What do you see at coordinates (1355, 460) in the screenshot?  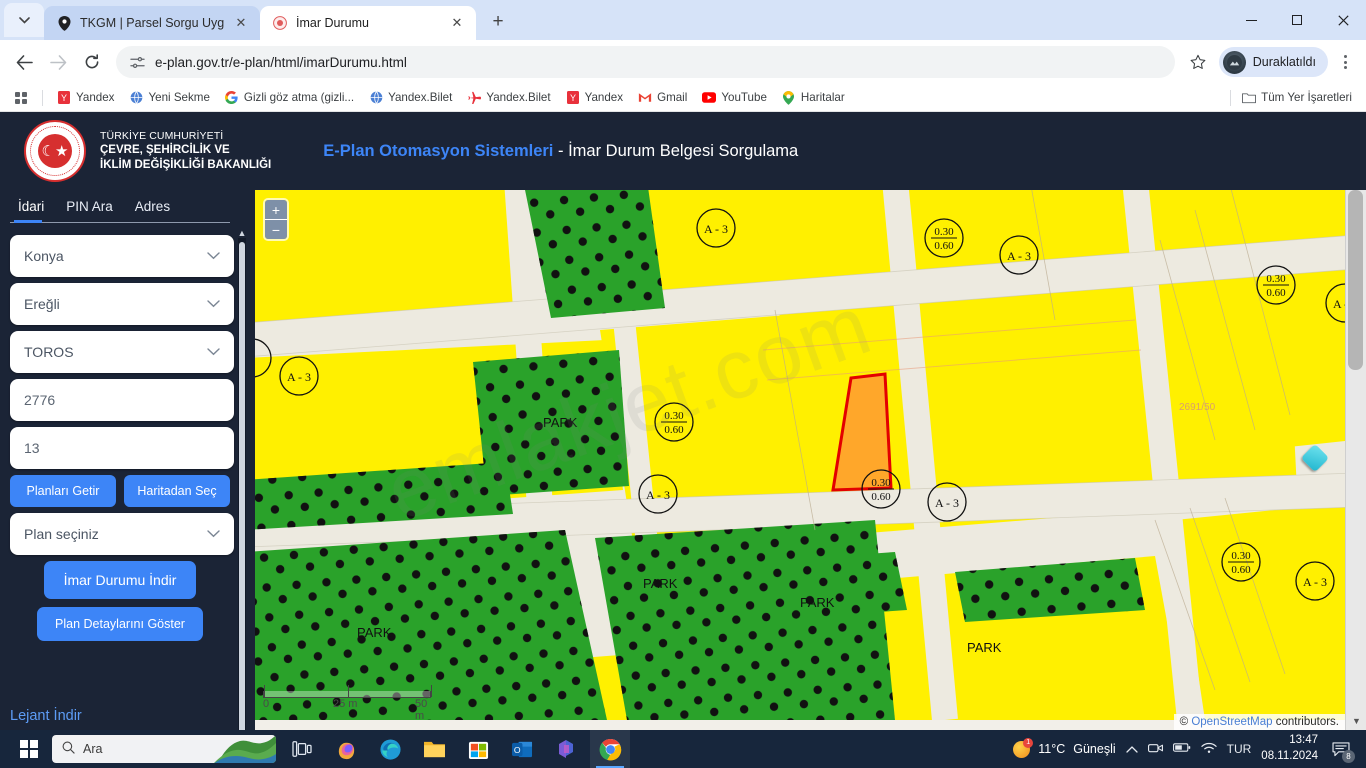 I see `page-scrollbar: ▲ ▼` at bounding box center [1355, 460].